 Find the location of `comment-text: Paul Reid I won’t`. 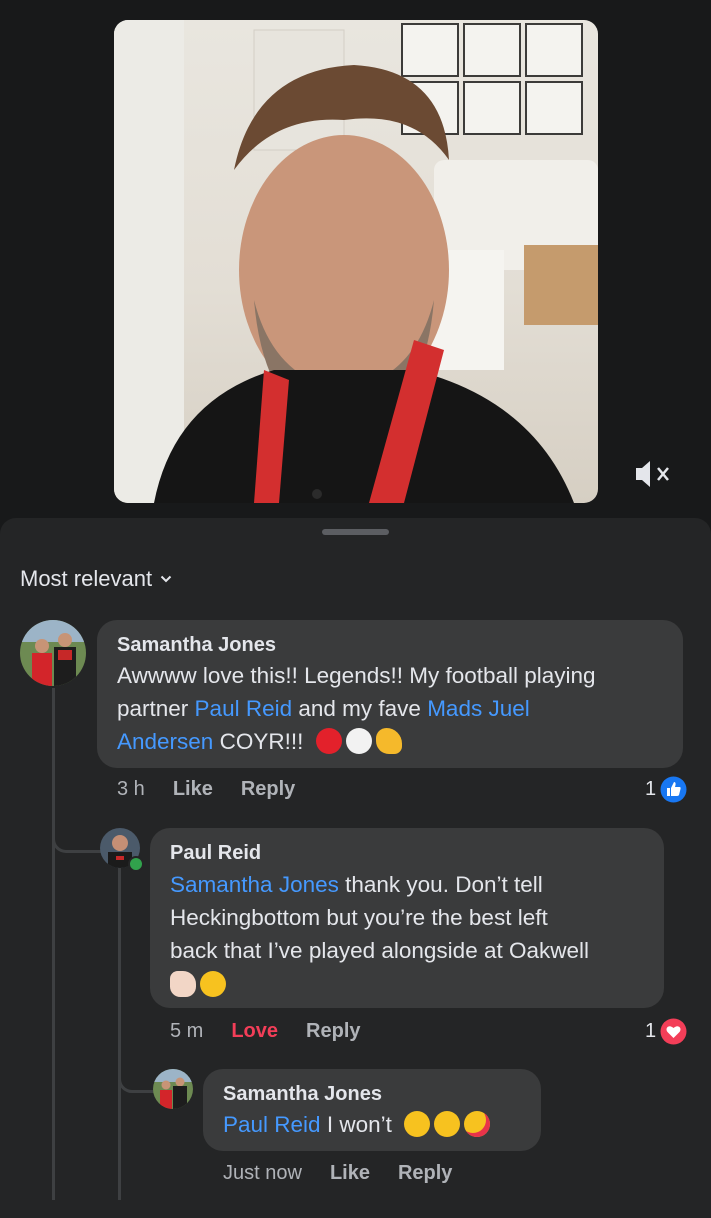

comment-text: Paul Reid I won’t is located at coordinates (383, 1124).